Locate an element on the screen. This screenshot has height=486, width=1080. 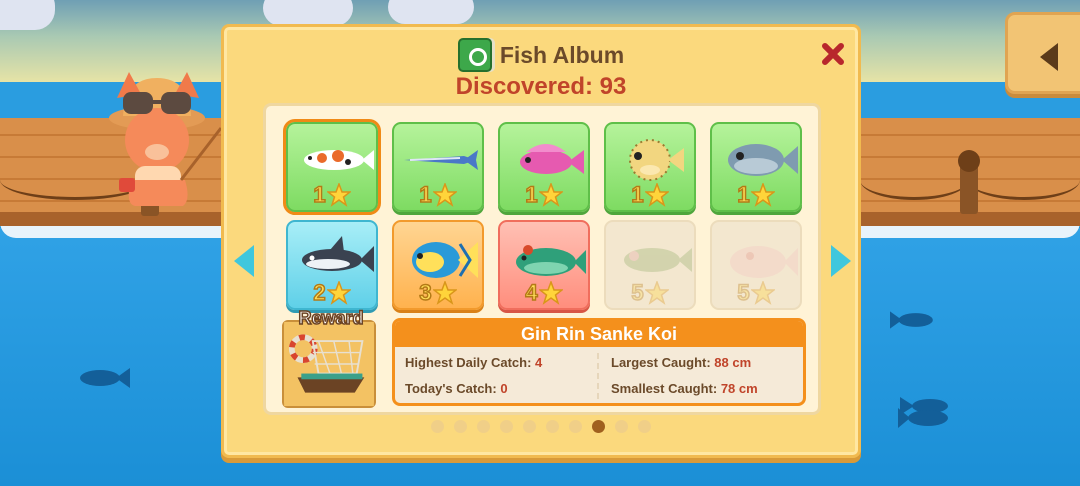
star-rating: 2 is located at coordinates (332, 292).